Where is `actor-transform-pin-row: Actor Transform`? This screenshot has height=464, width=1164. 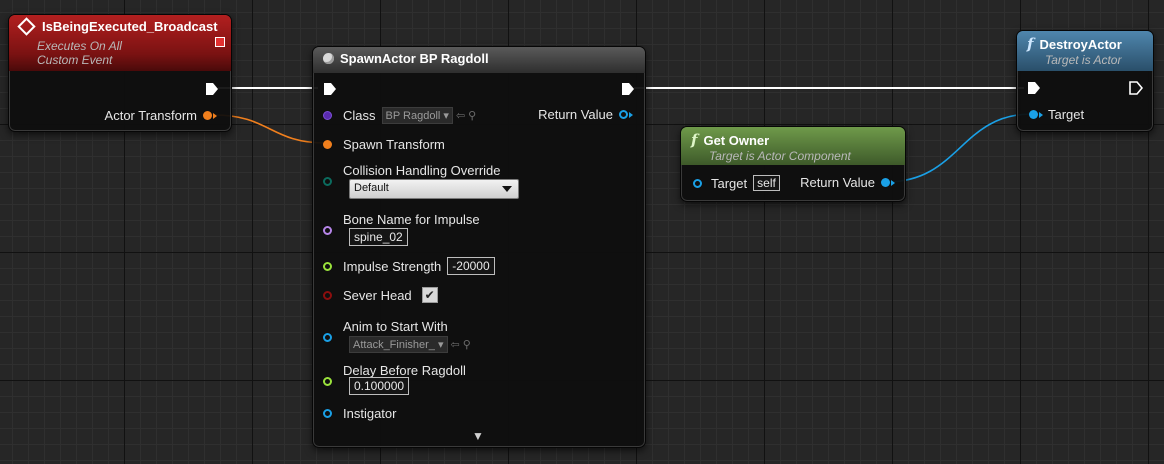 actor-transform-pin-row: Actor Transform is located at coordinates (161, 115).